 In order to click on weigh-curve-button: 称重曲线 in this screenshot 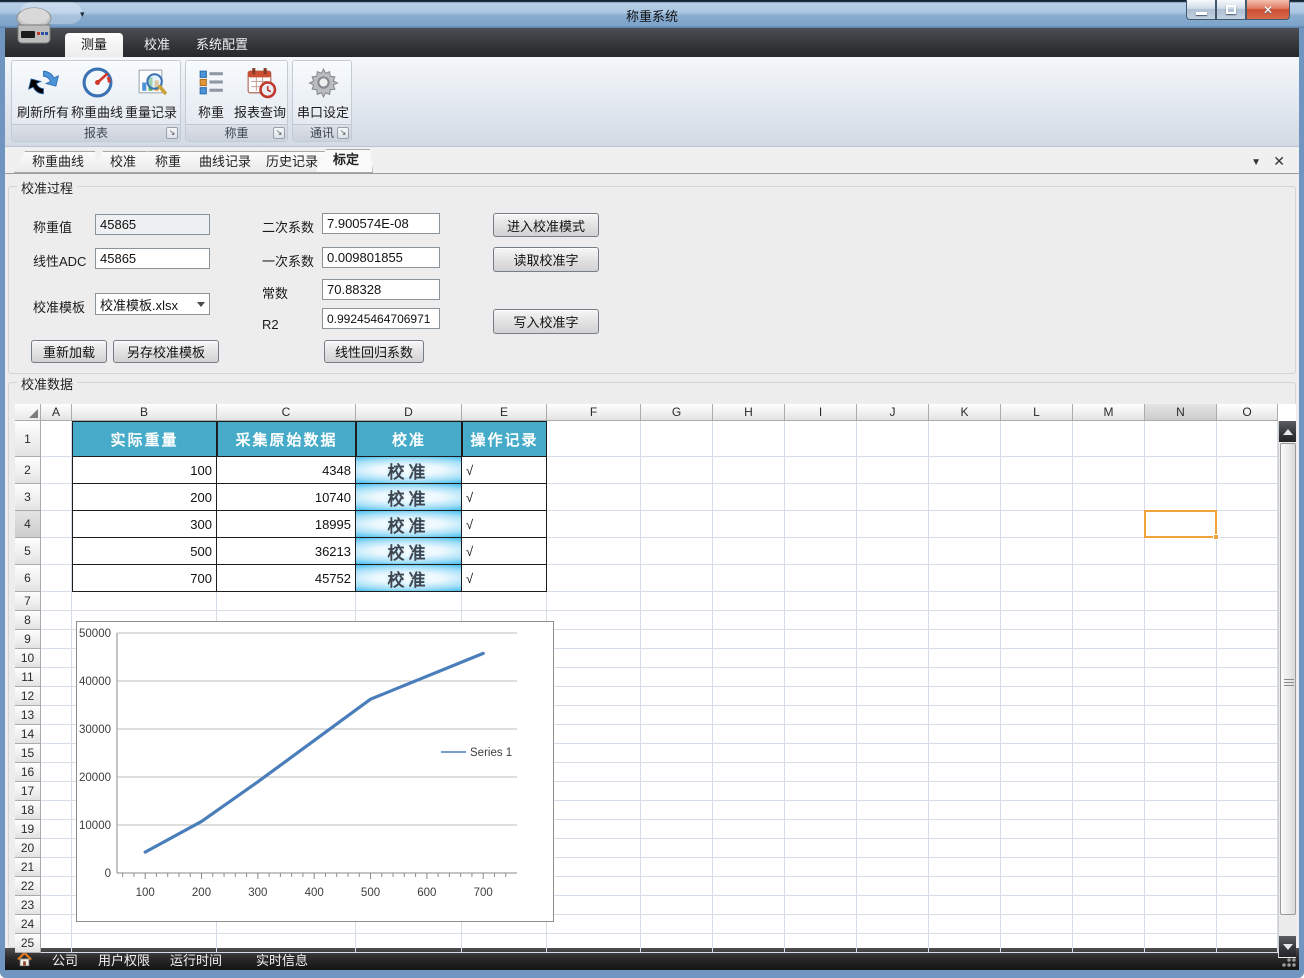, I will do `click(97, 93)`.